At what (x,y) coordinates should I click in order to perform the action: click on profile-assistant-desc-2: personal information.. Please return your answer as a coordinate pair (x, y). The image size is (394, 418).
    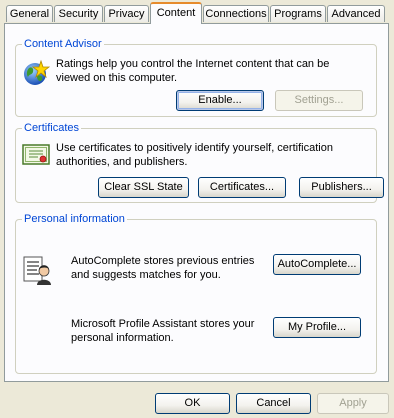
    Looking at the image, I should click on (122, 338).